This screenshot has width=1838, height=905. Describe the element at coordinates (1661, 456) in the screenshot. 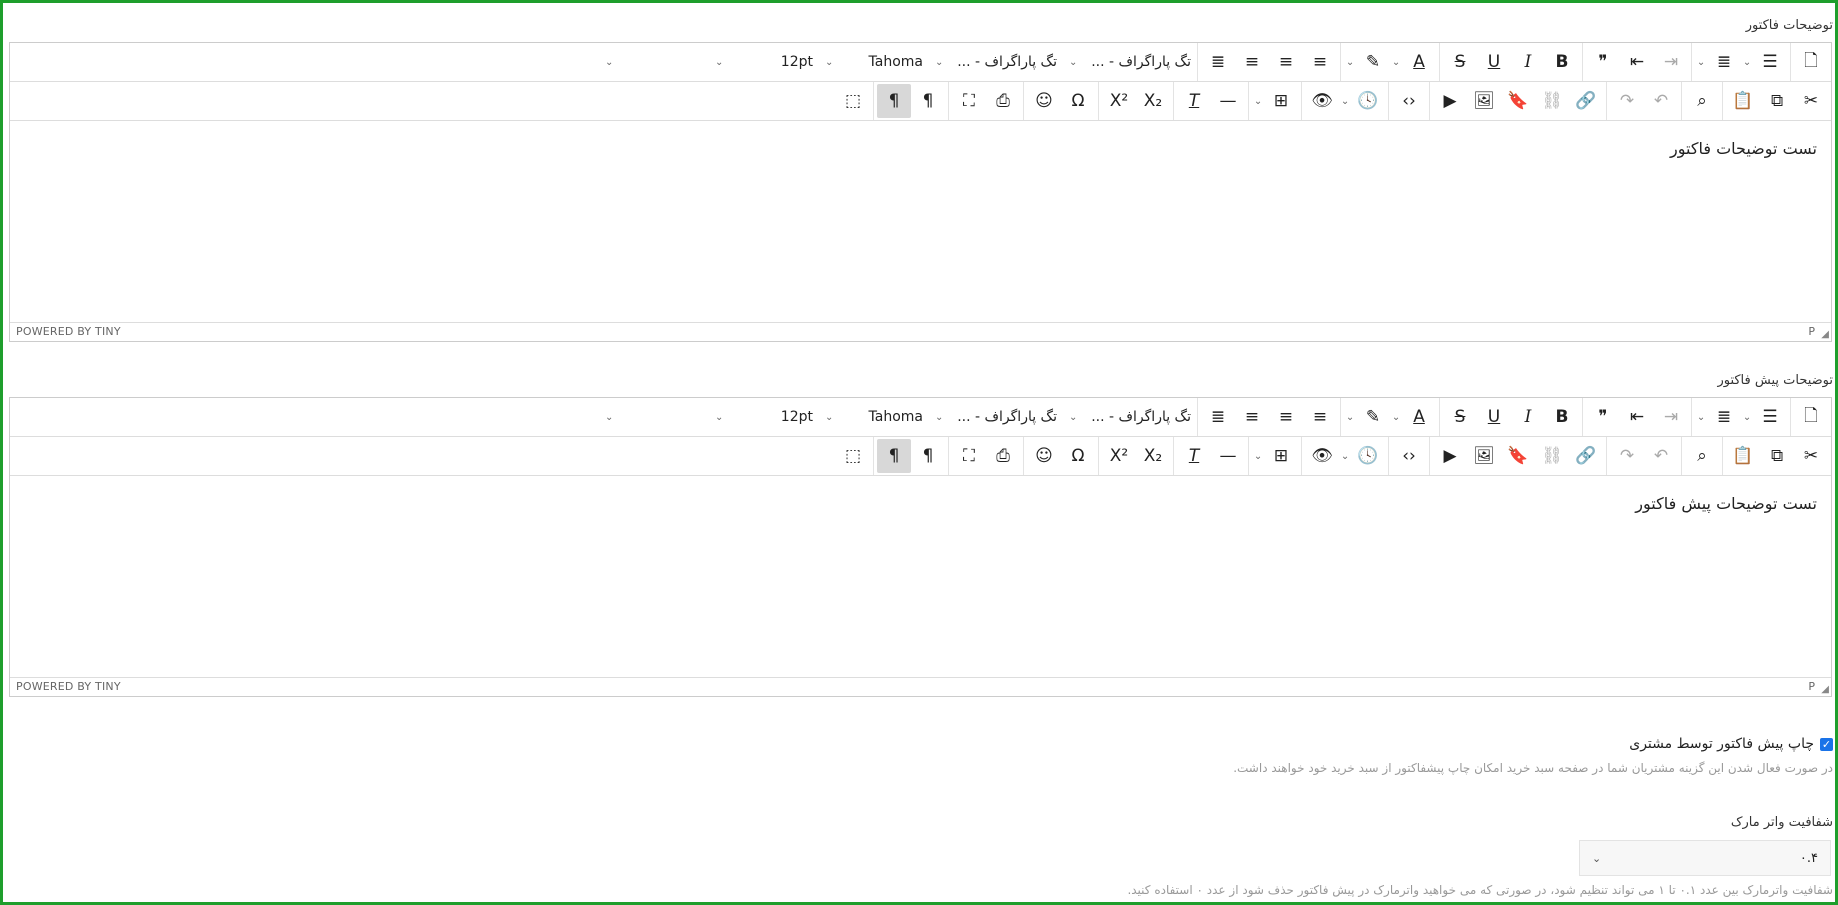

I see `undo-icon: ↶` at that location.